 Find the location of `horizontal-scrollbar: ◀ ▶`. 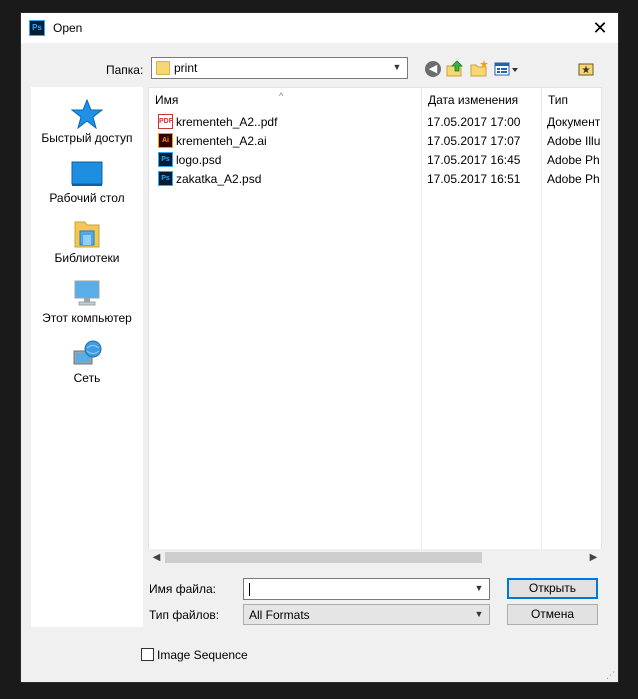

horizontal-scrollbar: ◀ ▶ is located at coordinates (375, 557).